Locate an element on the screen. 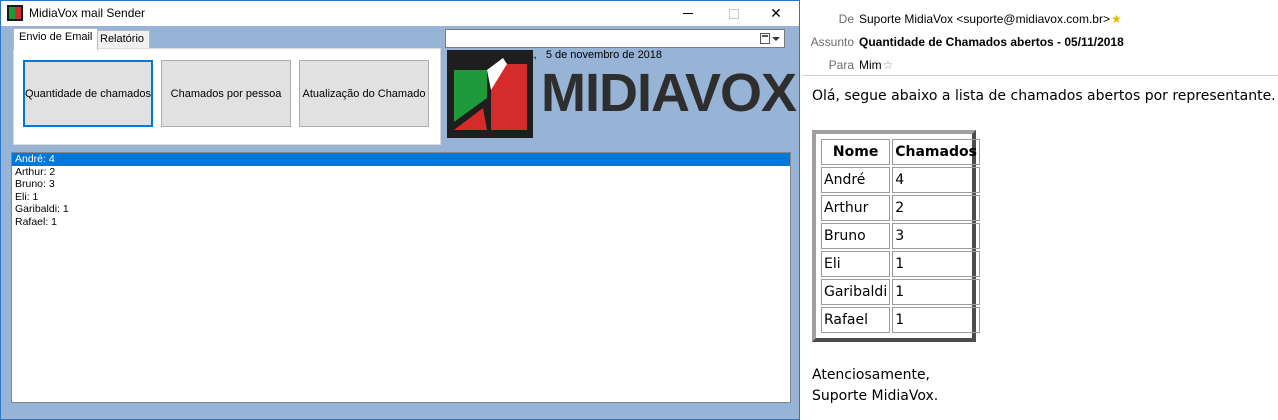 Image resolution: width=1278 pixels, height=420 pixels. to-row: Para Mim☆ is located at coordinates (1040, 65).